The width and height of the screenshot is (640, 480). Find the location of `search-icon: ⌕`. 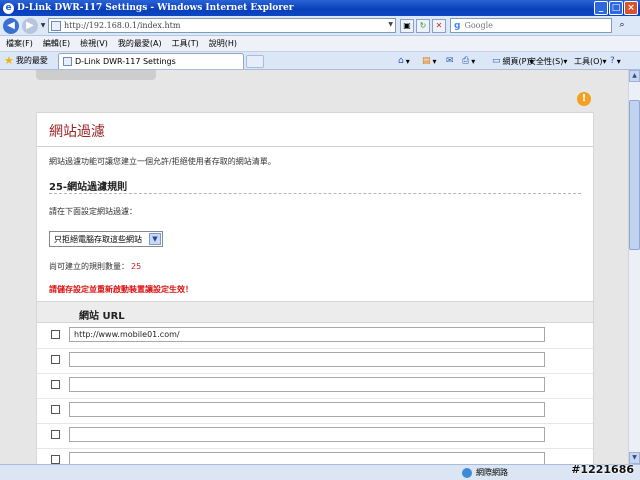

search-icon: ⌕ is located at coordinates (622, 25).